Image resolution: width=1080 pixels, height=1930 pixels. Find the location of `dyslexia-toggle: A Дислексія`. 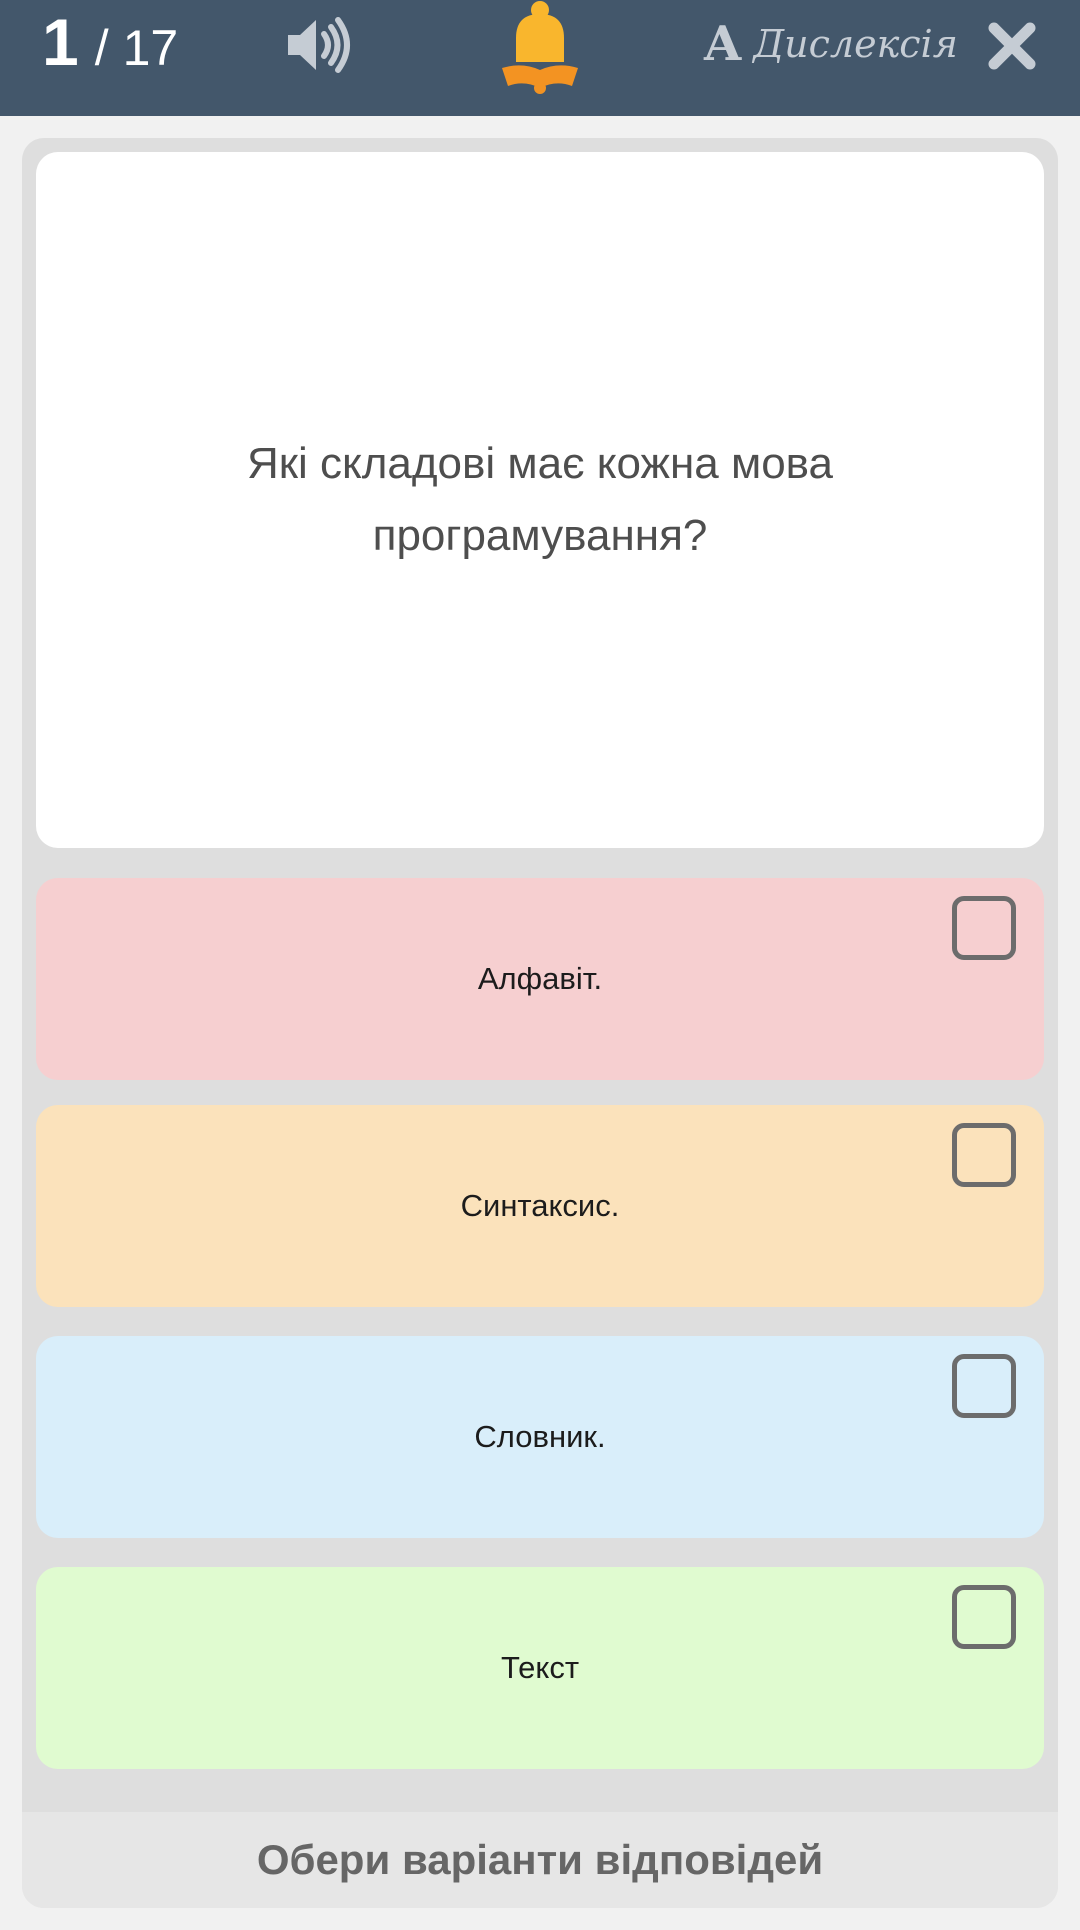

dyslexia-toggle: A Дислексія is located at coordinates (831, 44).